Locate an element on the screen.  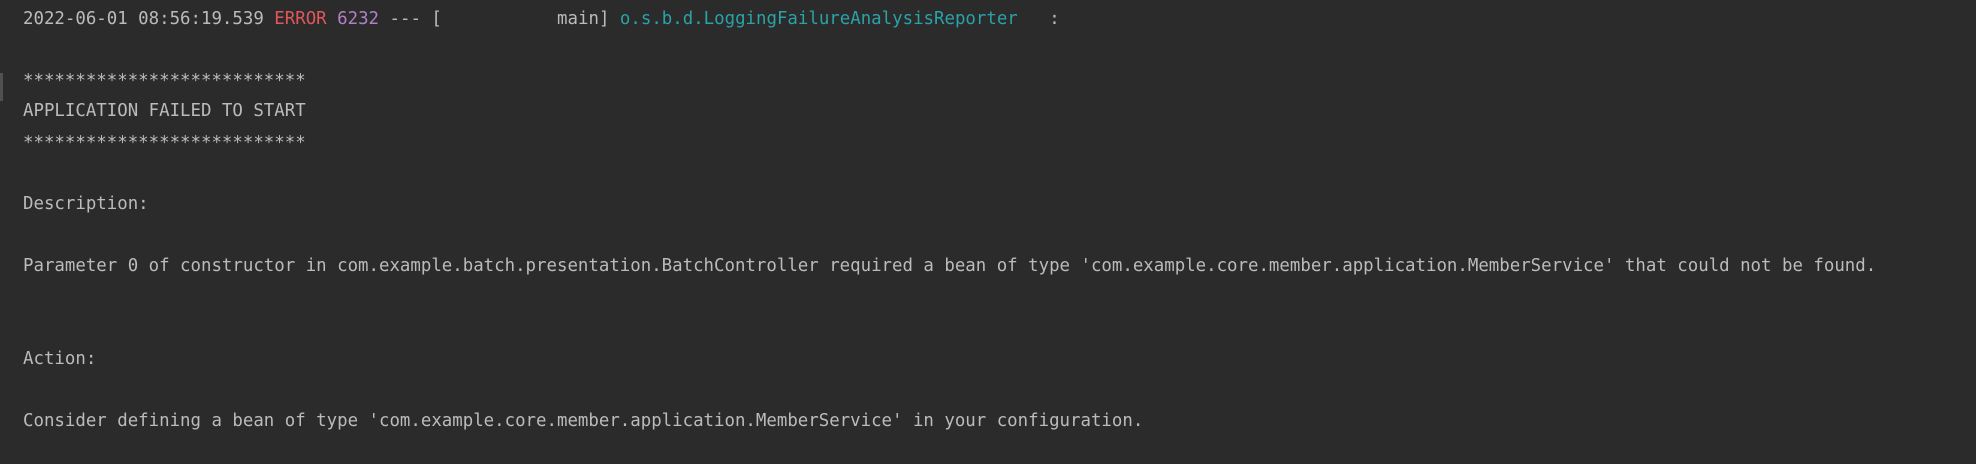
log-level: ERROR is located at coordinates (300, 19).